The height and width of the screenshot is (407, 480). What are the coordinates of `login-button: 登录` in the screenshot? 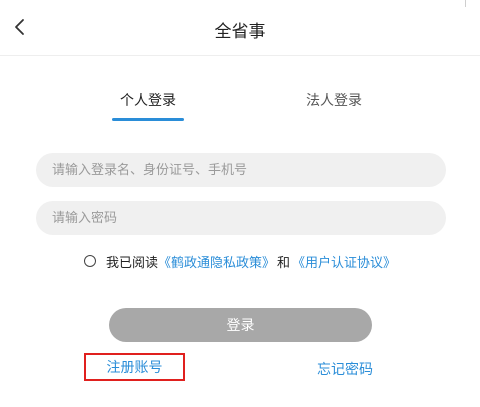 It's located at (240, 325).